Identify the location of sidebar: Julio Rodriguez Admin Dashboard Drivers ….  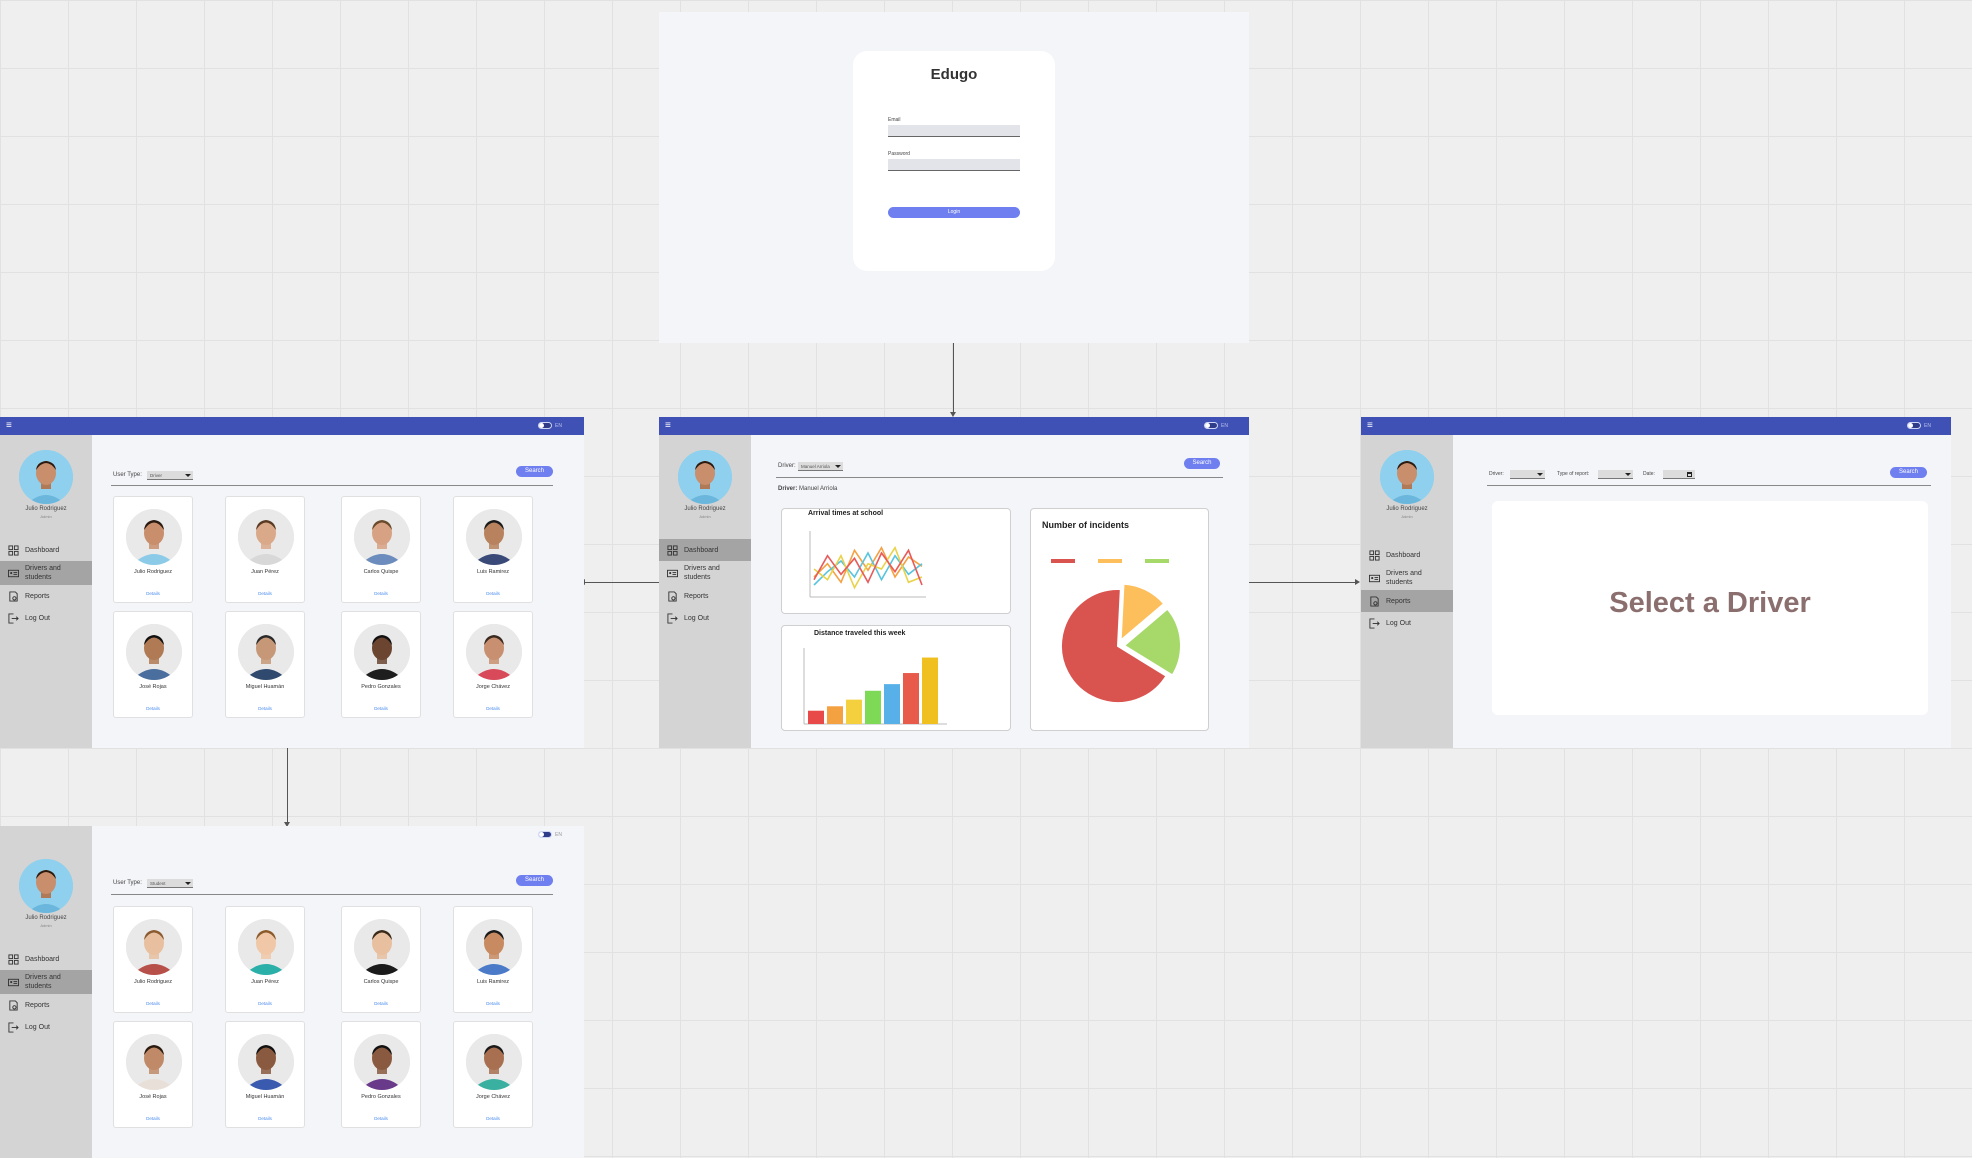
(46, 992).